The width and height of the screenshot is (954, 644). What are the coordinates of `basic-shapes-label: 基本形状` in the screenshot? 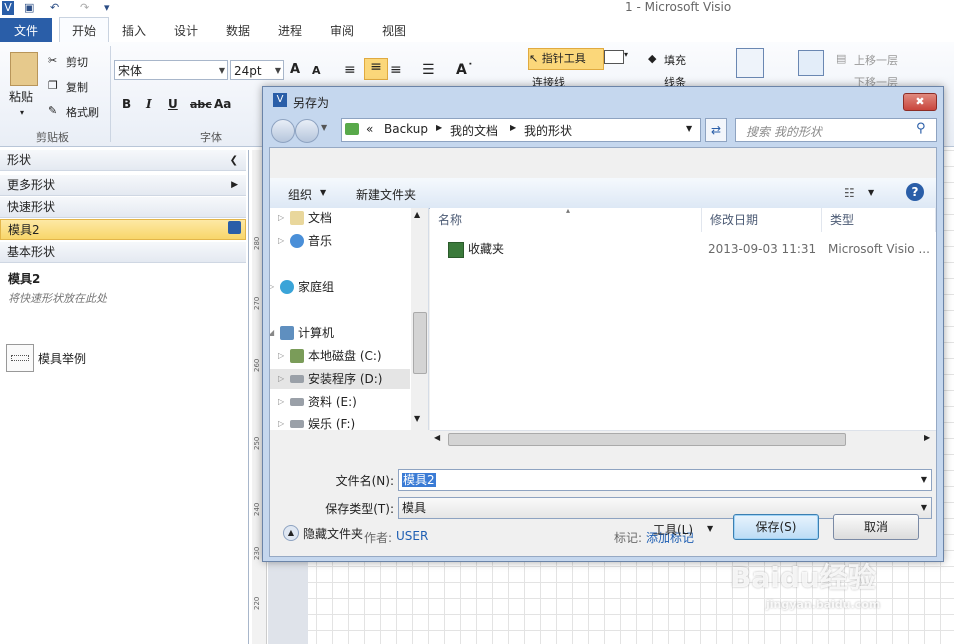 It's located at (31, 252).